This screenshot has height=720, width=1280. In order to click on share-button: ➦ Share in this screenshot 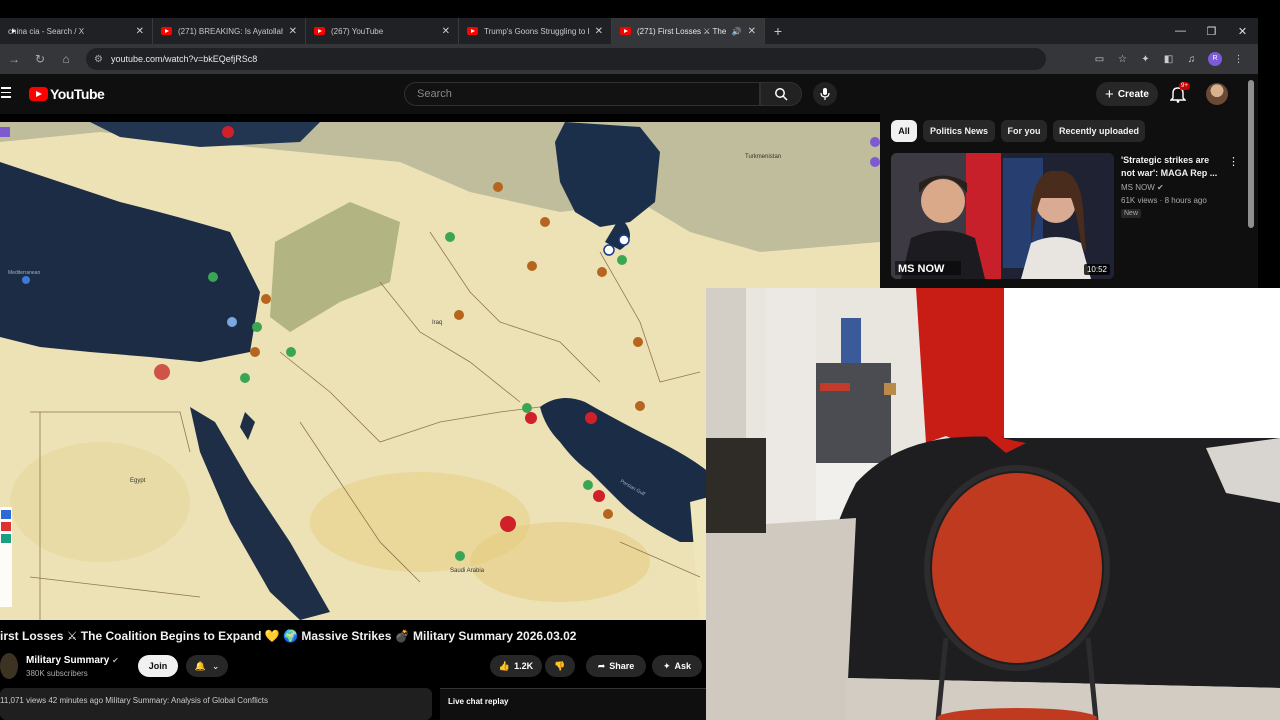, I will do `click(616, 666)`.